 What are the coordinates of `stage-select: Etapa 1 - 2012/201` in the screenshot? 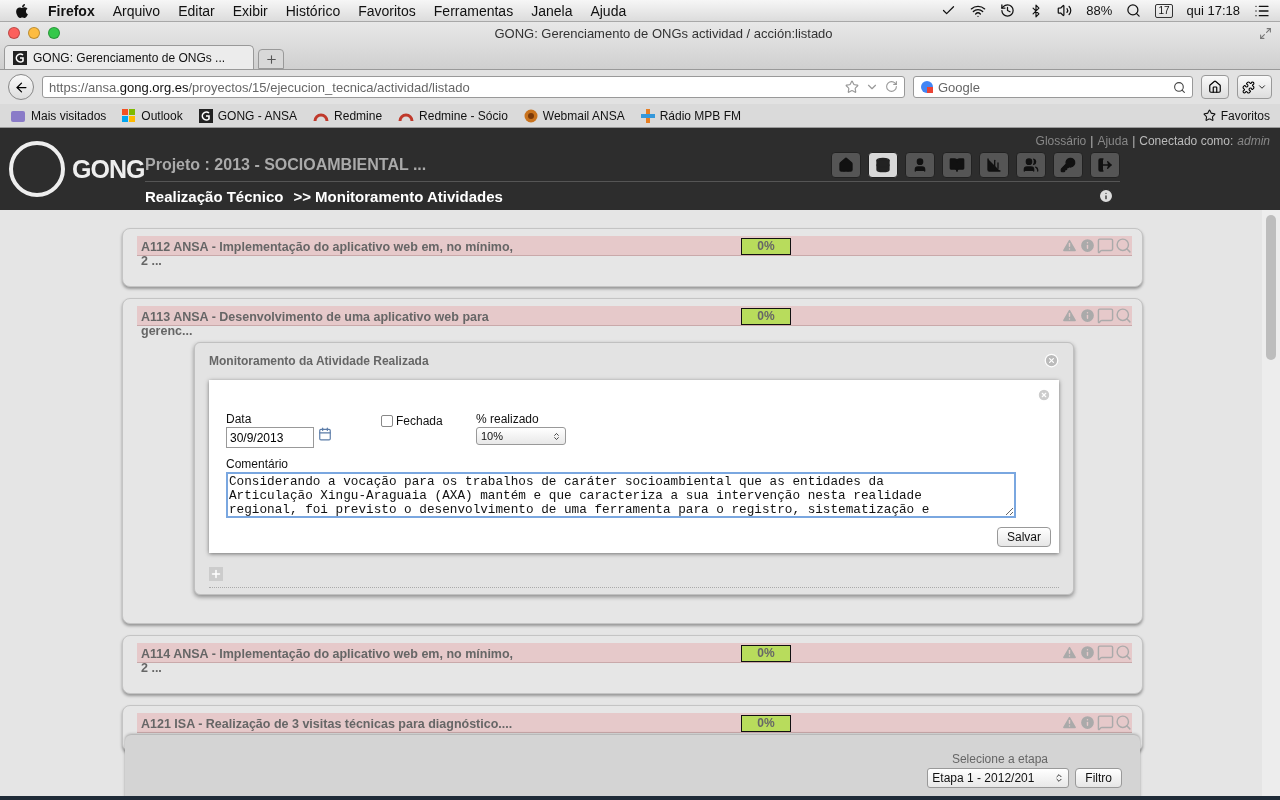 It's located at (998, 778).